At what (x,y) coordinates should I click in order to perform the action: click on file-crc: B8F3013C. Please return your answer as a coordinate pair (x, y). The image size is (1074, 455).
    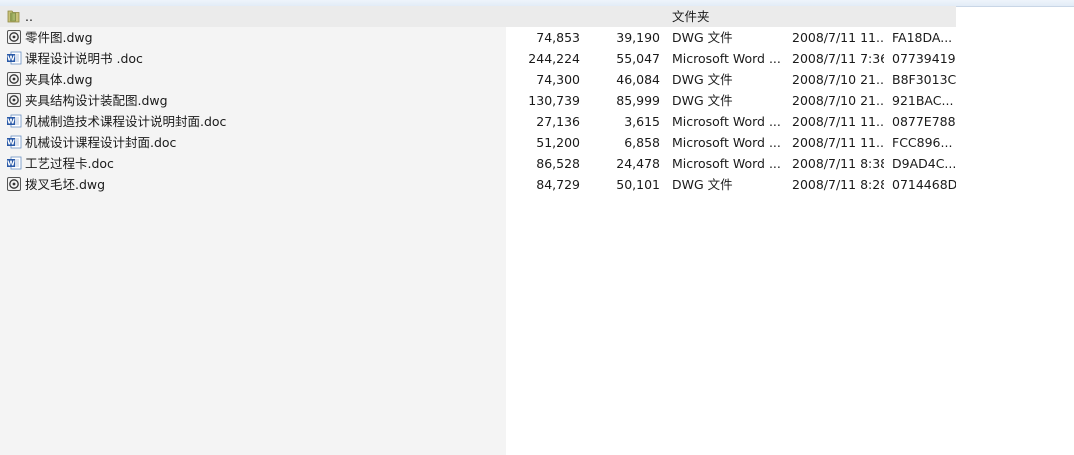
    Looking at the image, I should click on (924, 79).